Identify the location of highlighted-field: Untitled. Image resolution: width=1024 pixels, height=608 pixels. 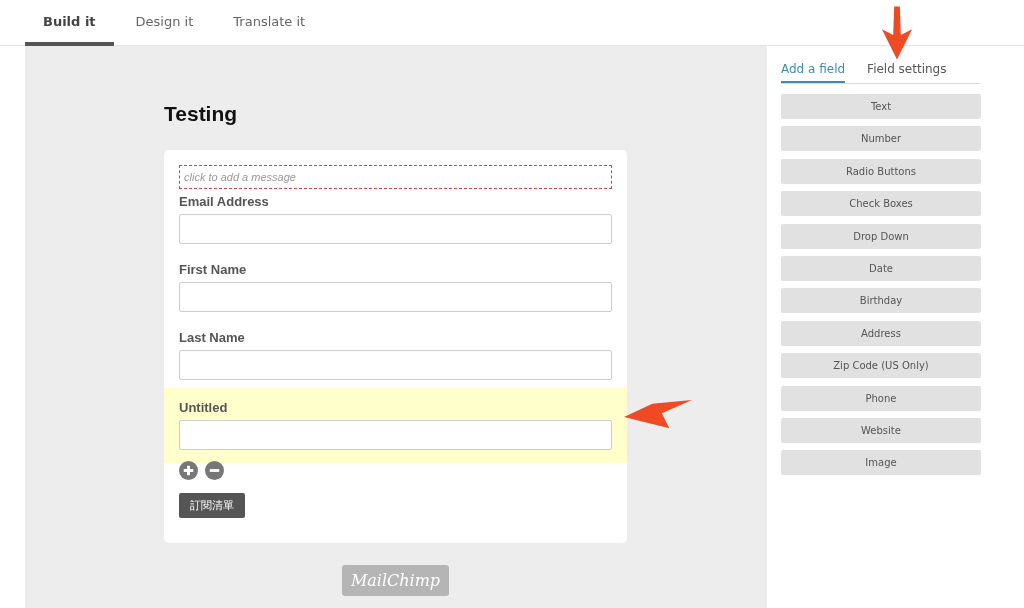
(395, 425).